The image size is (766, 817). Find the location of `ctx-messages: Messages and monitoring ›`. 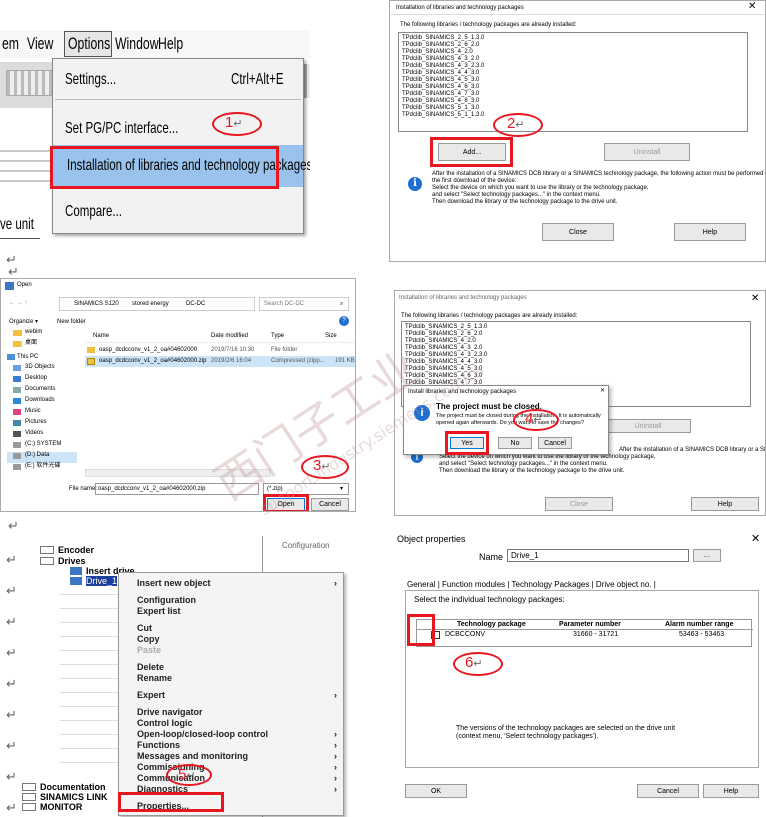

ctx-messages: Messages and monitoring › is located at coordinates (237, 756).